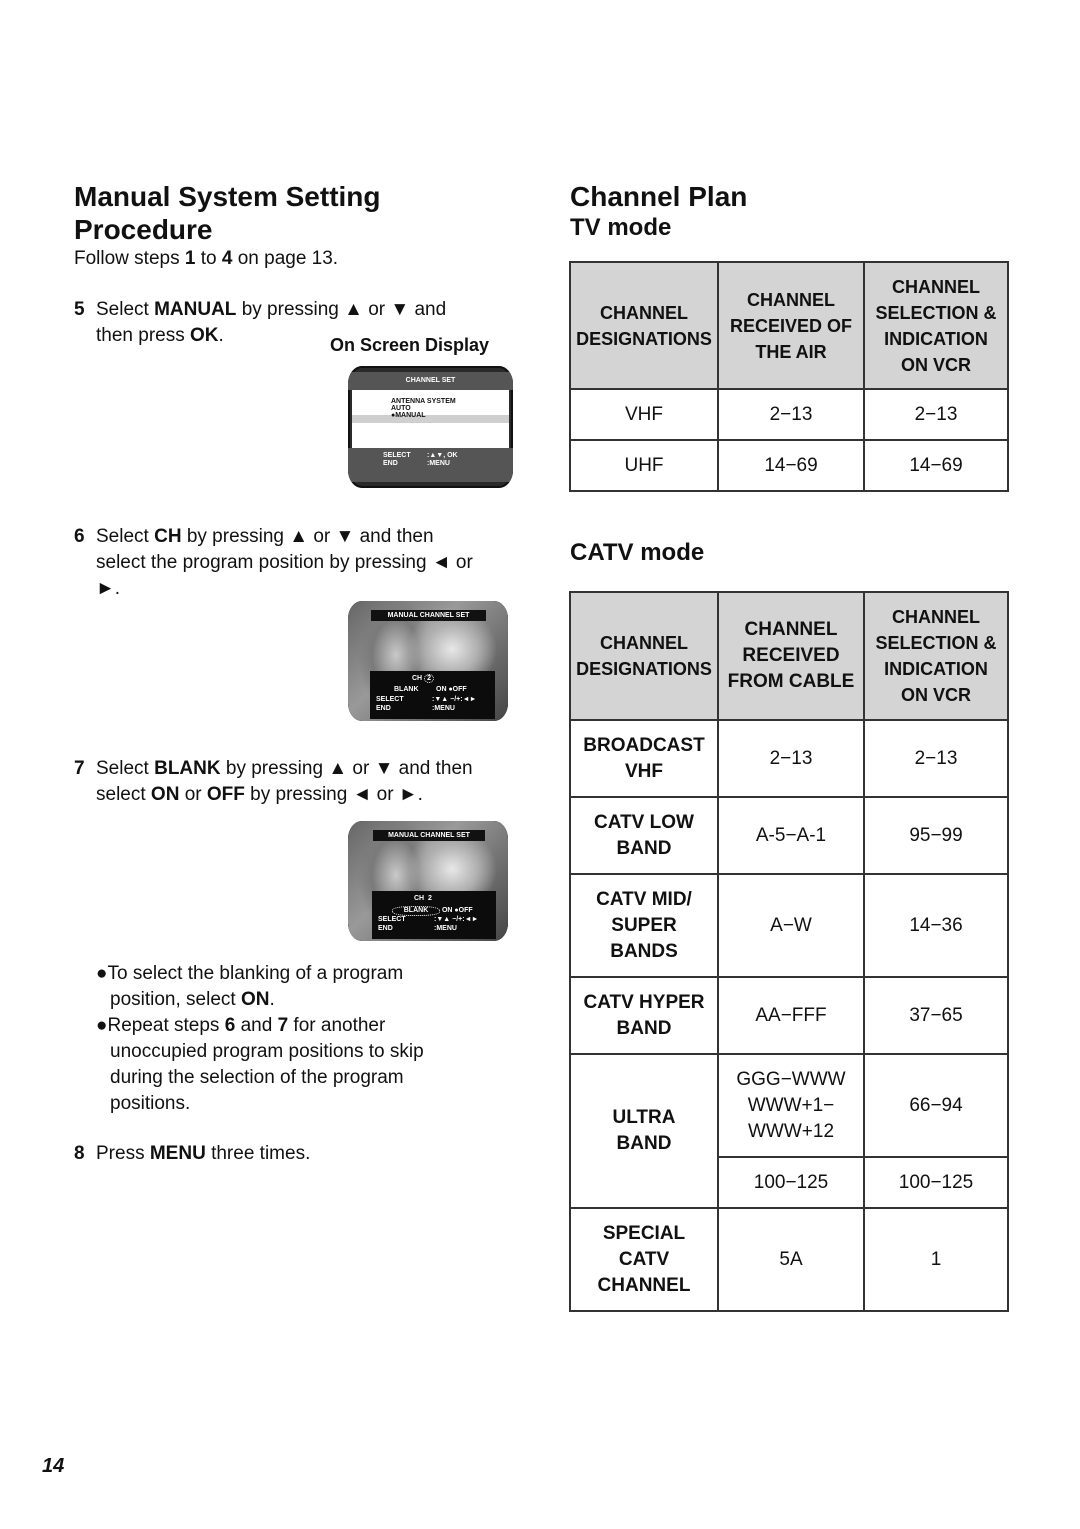 The width and height of the screenshot is (1080, 1529). Describe the element at coordinates (79, 768) in the screenshot. I see `step-number: 7` at that location.